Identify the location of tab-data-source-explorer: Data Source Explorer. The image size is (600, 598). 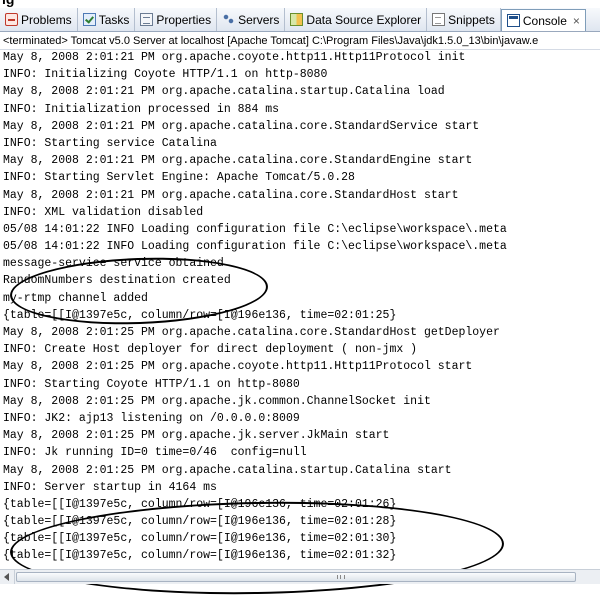
(356, 19).